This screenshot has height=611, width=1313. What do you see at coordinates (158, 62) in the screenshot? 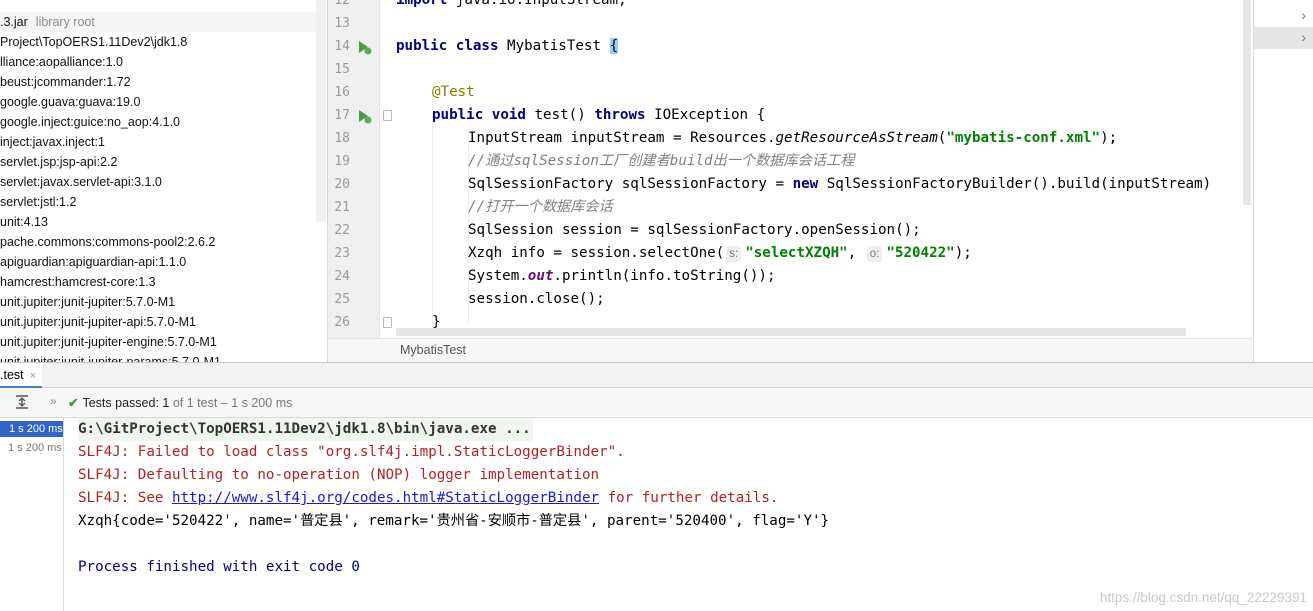
I see `tree-item: lliance:aopalliance:1.0` at bounding box center [158, 62].